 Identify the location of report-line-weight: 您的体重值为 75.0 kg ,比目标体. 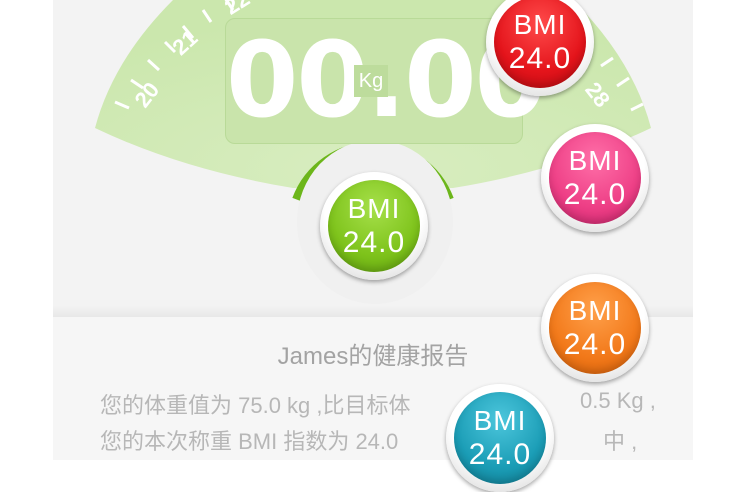
(255, 405).